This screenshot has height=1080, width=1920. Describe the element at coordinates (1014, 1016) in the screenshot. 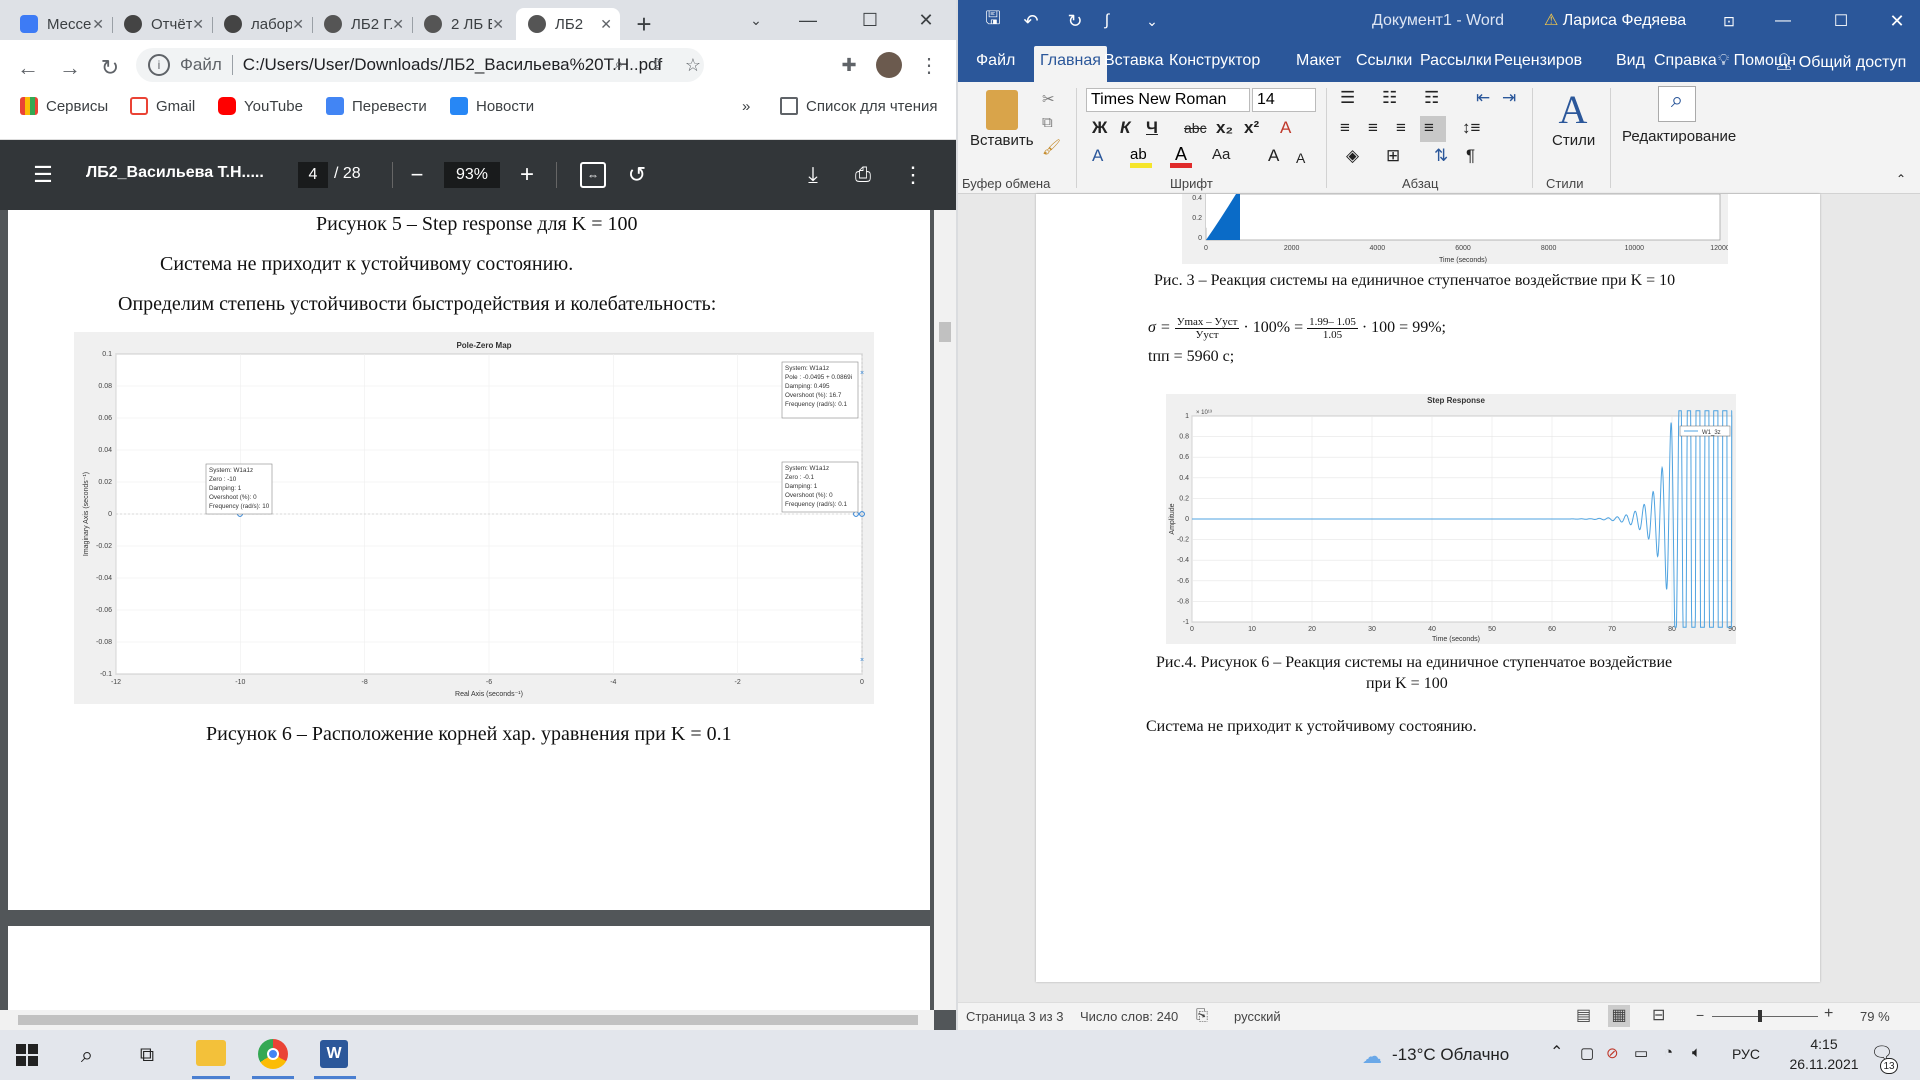

I see `page-count: Страница 3 из 3` at that location.